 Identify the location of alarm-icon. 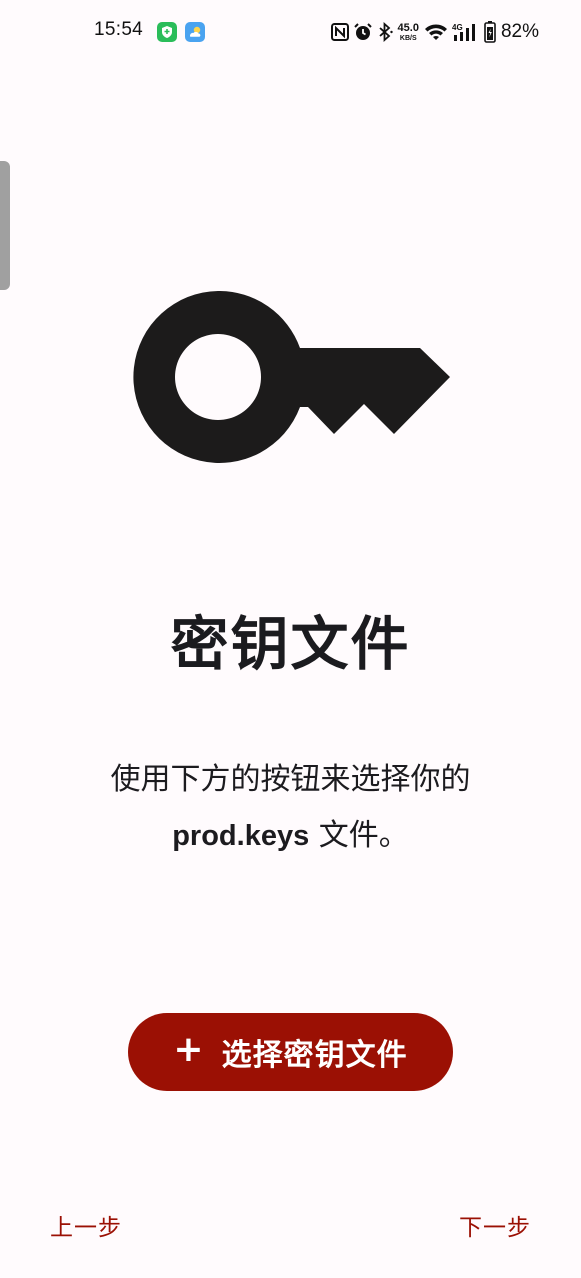
(362, 31).